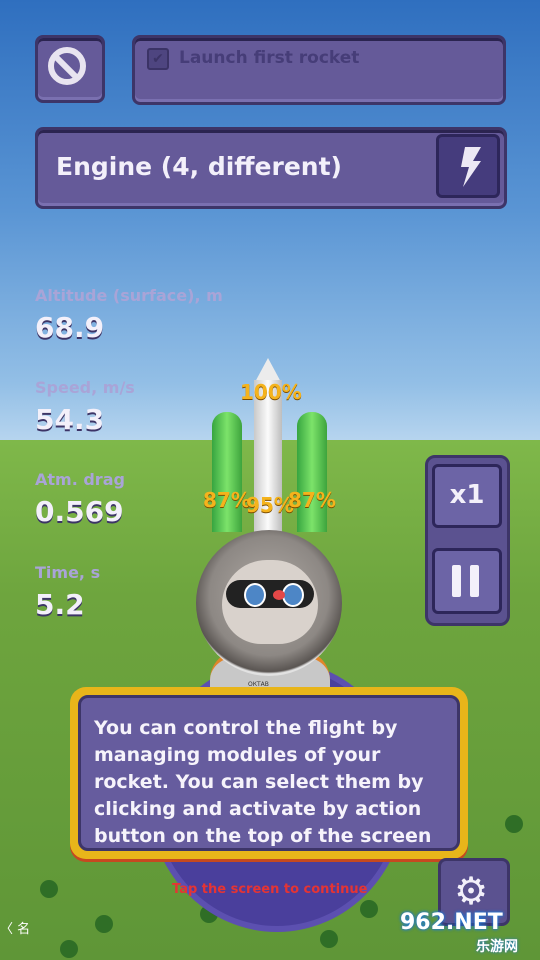  What do you see at coordinates (85, 387) in the screenshot?
I see `speed-label: Speed, m/s` at bounding box center [85, 387].